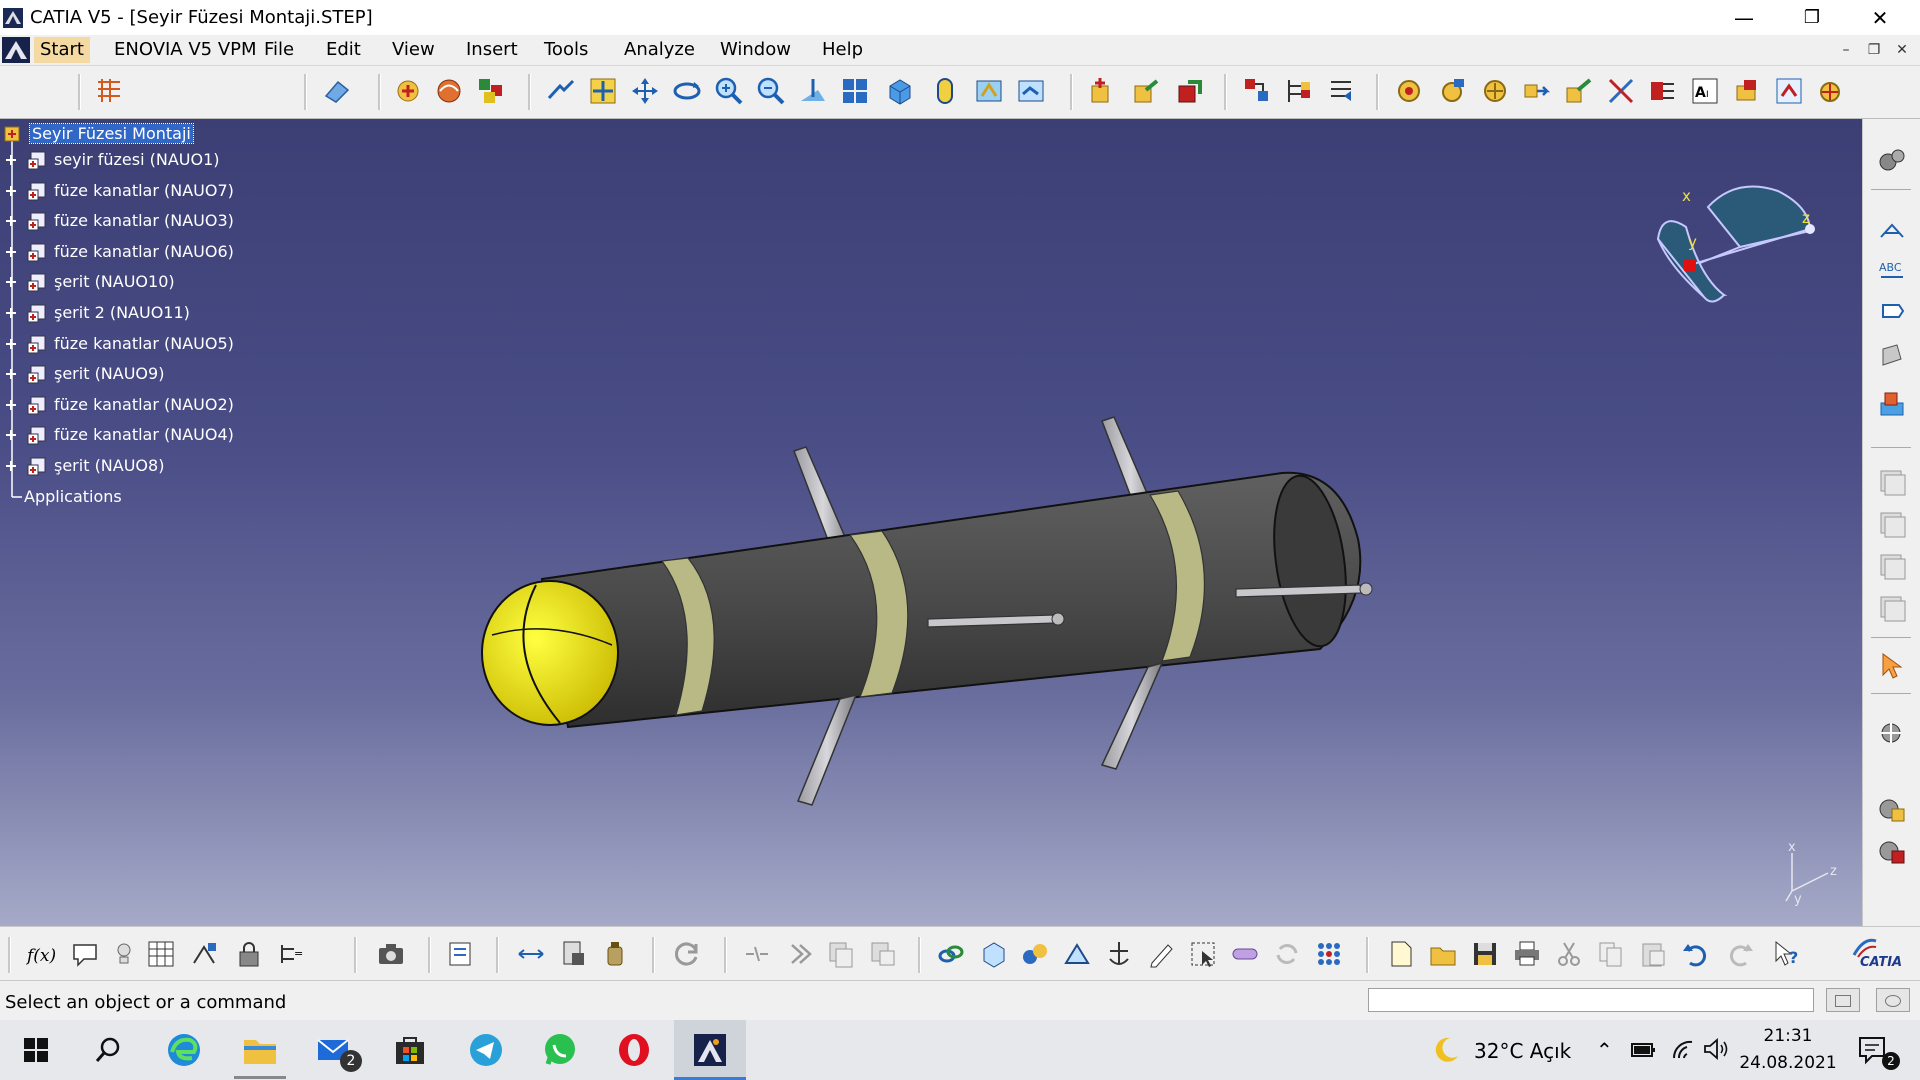 The image size is (1920, 1080). Describe the element at coordinates (1537, 91) in the screenshot. I see `explode-icon` at that location.